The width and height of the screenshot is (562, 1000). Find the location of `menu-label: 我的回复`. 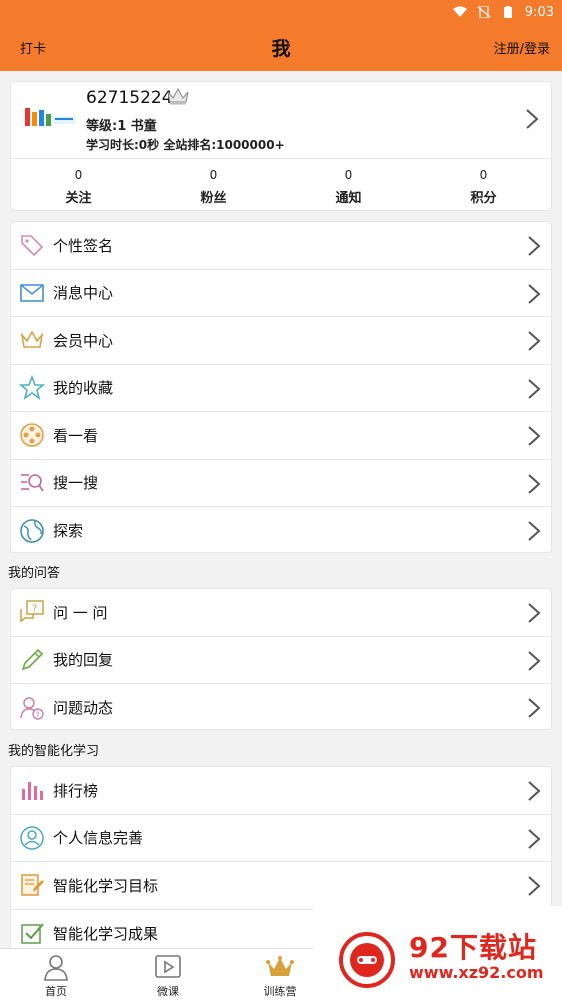

menu-label: 我的回复 is located at coordinates (83, 660).